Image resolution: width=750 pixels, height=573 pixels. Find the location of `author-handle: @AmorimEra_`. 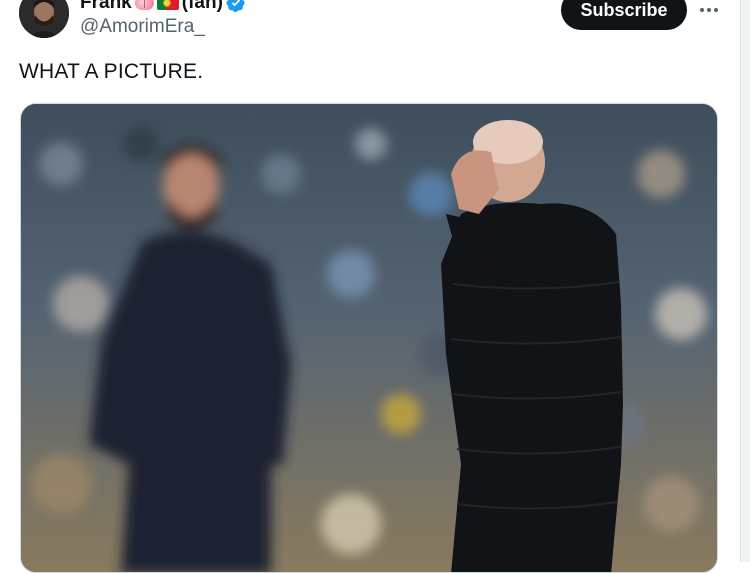

author-handle: @AmorimEra_ is located at coordinates (142, 27).